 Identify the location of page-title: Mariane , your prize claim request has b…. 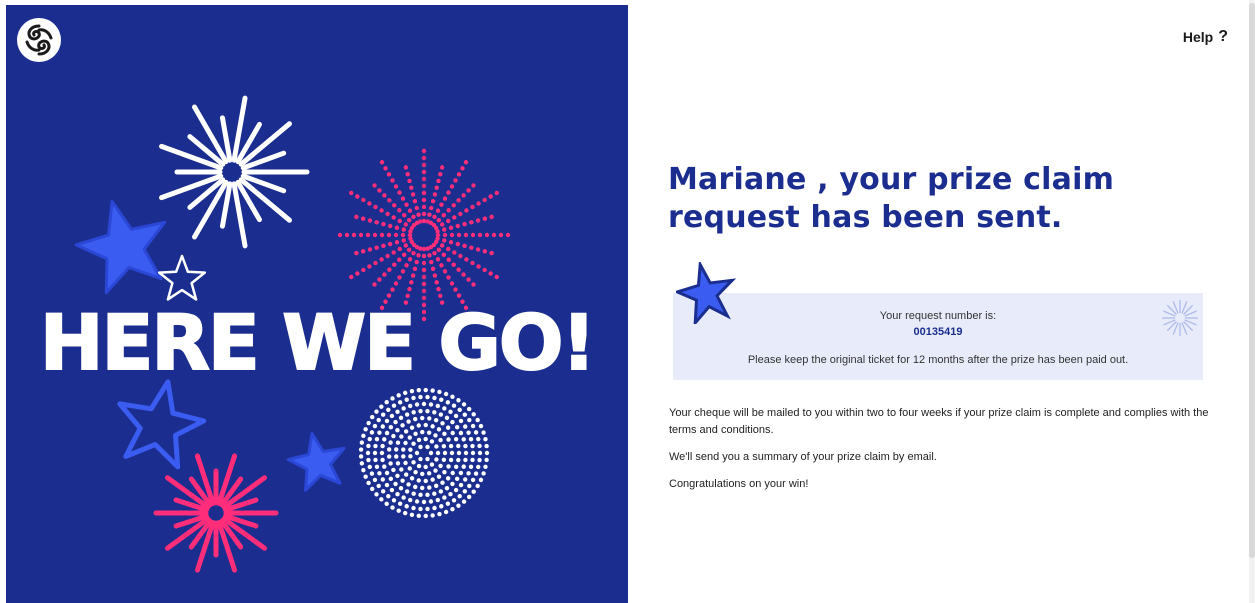
(891, 198).